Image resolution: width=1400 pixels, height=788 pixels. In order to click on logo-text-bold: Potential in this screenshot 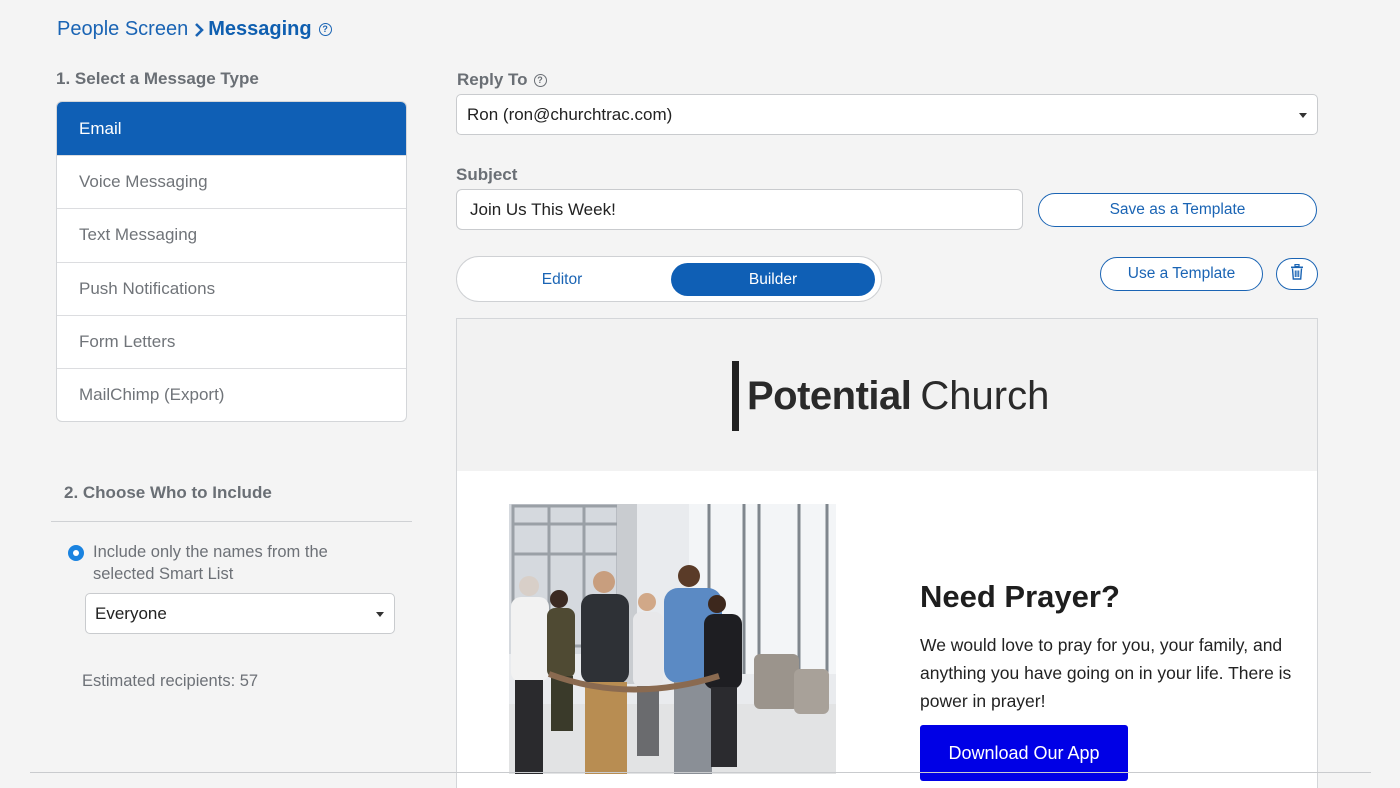, I will do `click(829, 395)`.